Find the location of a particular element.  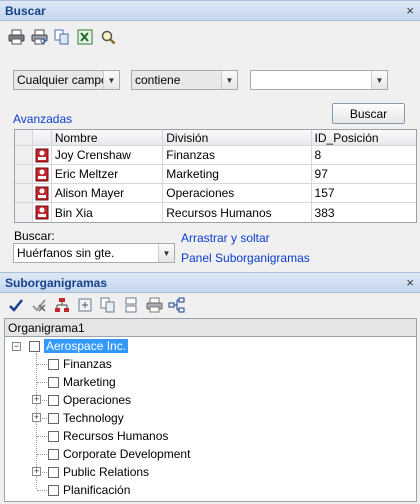

export-icon is located at coordinates (85, 305).